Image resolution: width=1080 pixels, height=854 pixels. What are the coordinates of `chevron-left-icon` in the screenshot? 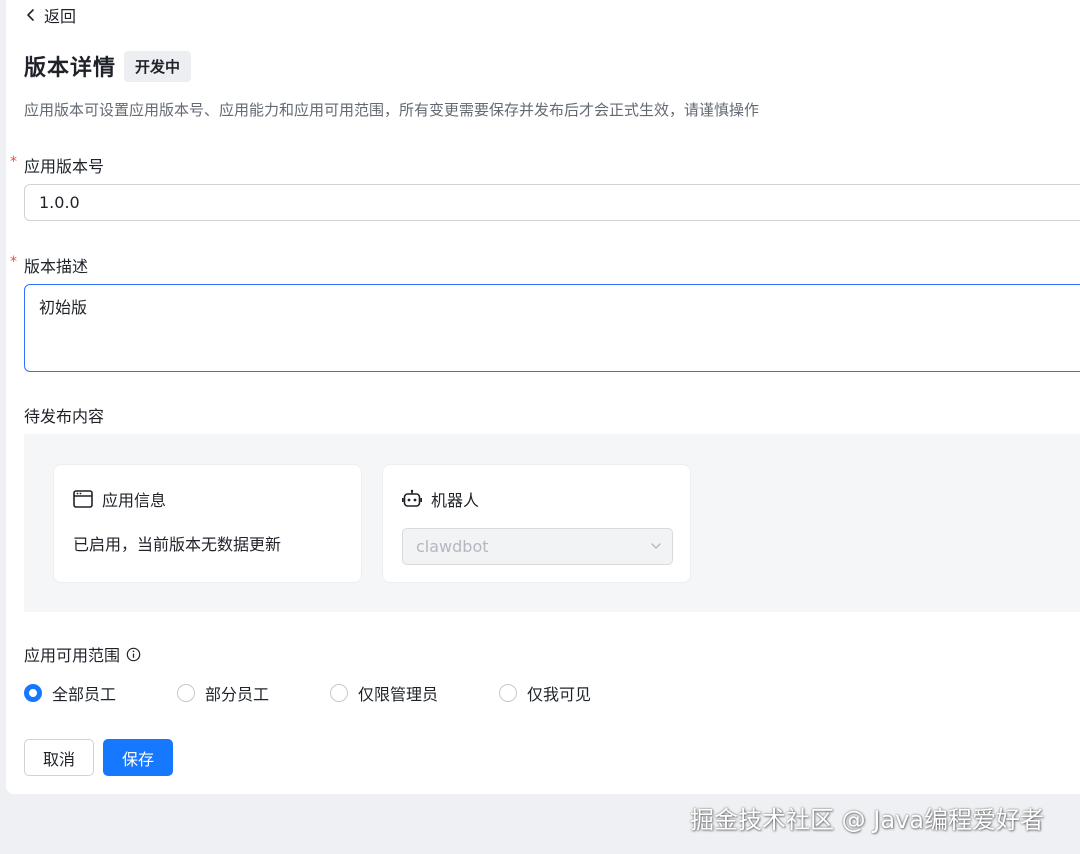 It's located at (30, 15).